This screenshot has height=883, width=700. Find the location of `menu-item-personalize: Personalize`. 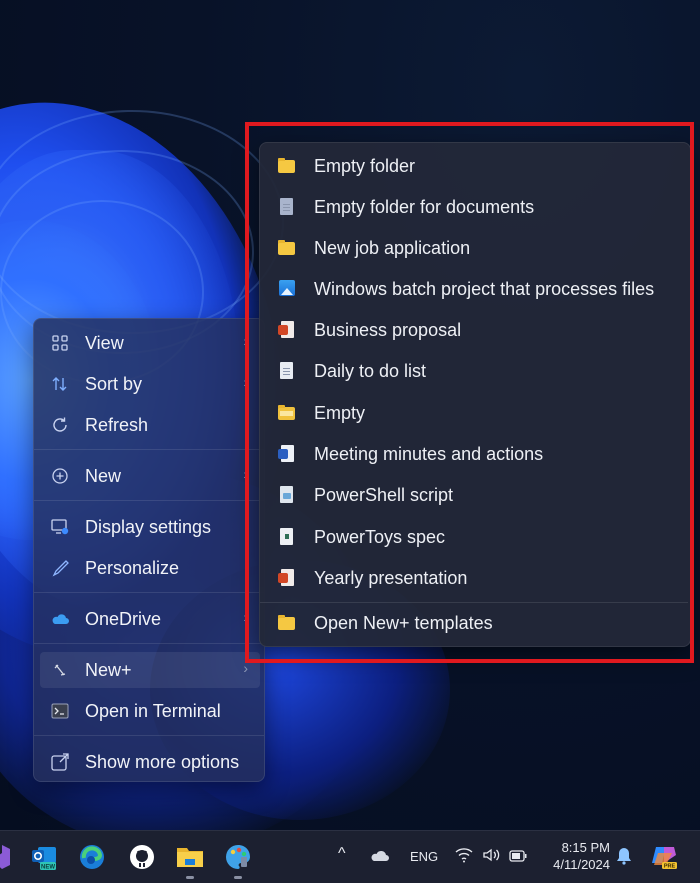

menu-item-personalize: Personalize is located at coordinates (150, 568).